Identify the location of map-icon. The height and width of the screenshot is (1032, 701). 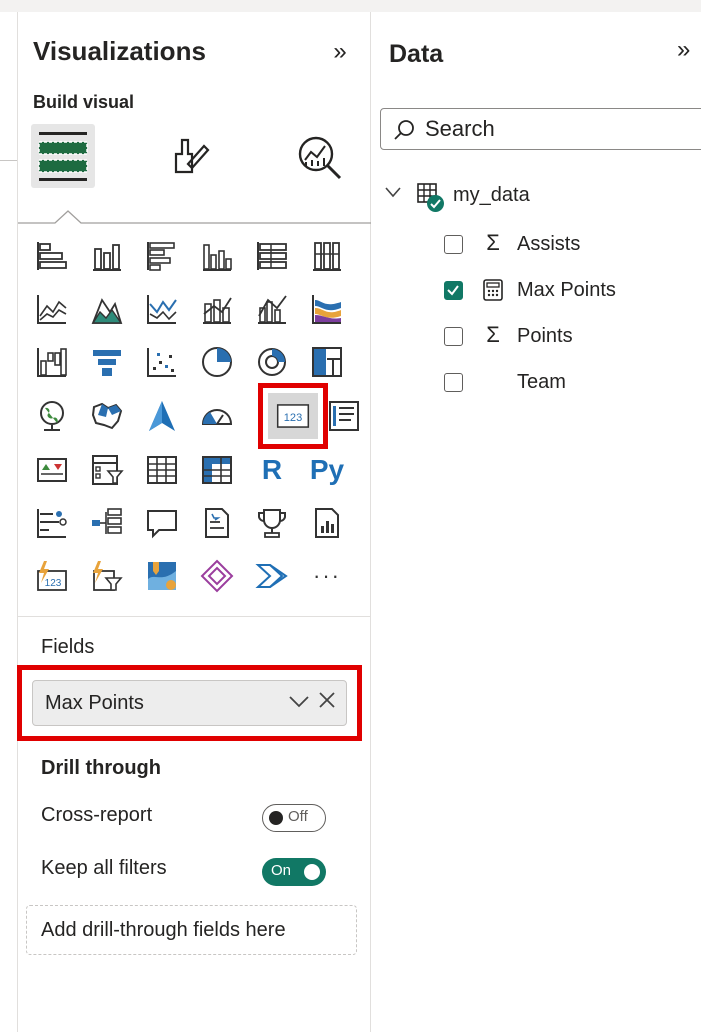
(52, 416).